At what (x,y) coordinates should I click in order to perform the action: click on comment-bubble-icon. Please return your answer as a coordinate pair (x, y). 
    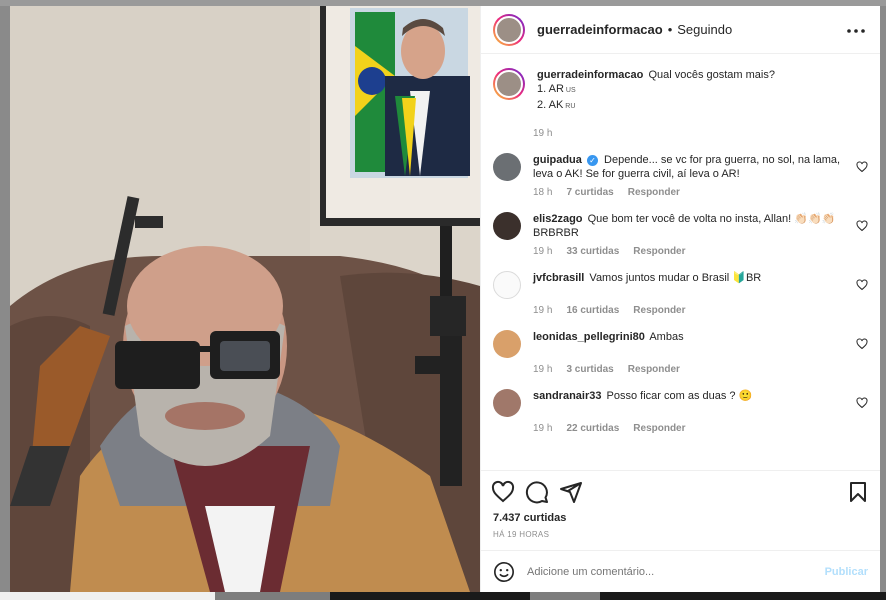
    Looking at the image, I should click on (537, 492).